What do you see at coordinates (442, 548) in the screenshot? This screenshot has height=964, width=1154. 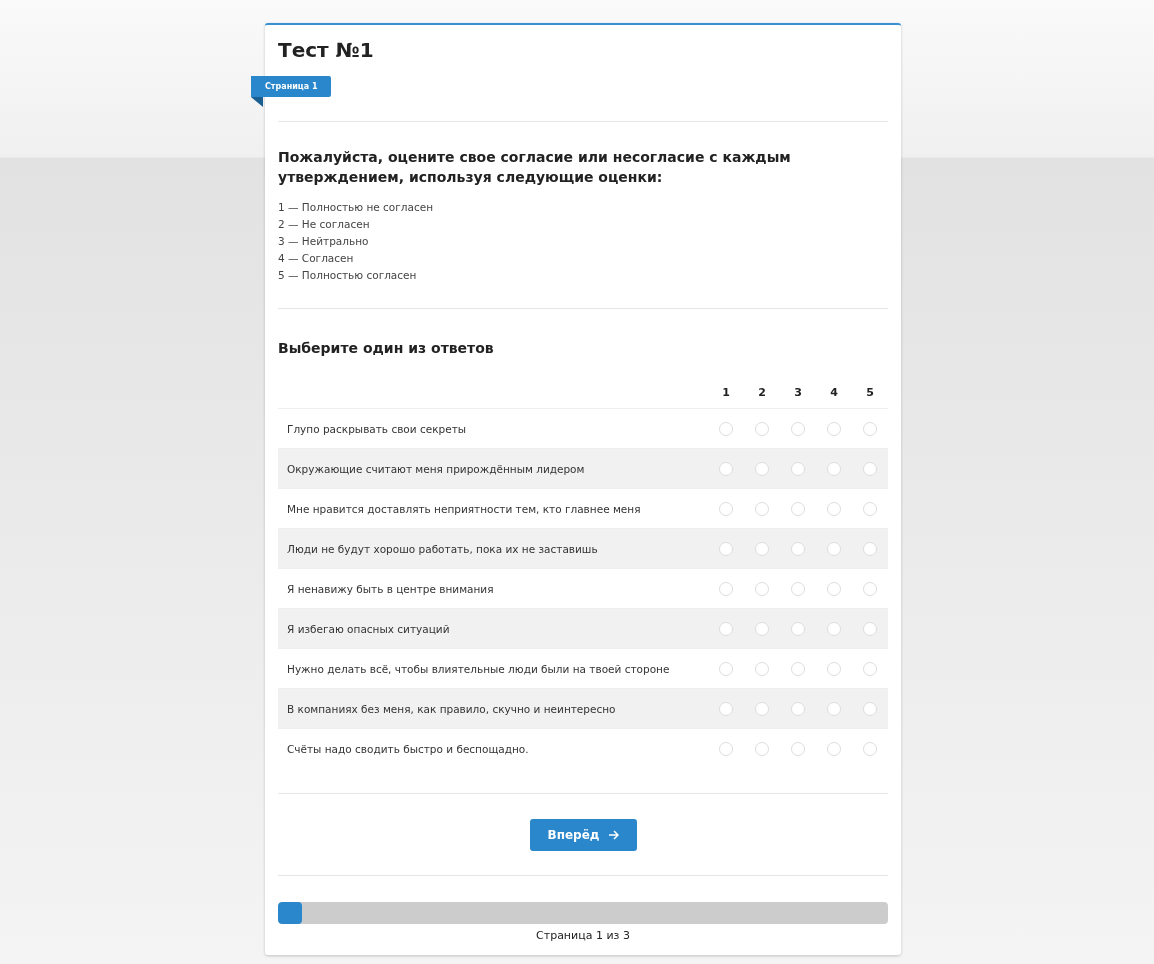 I see `statement-text: Люди не будут хорошо работать, пока их не заставишь` at bounding box center [442, 548].